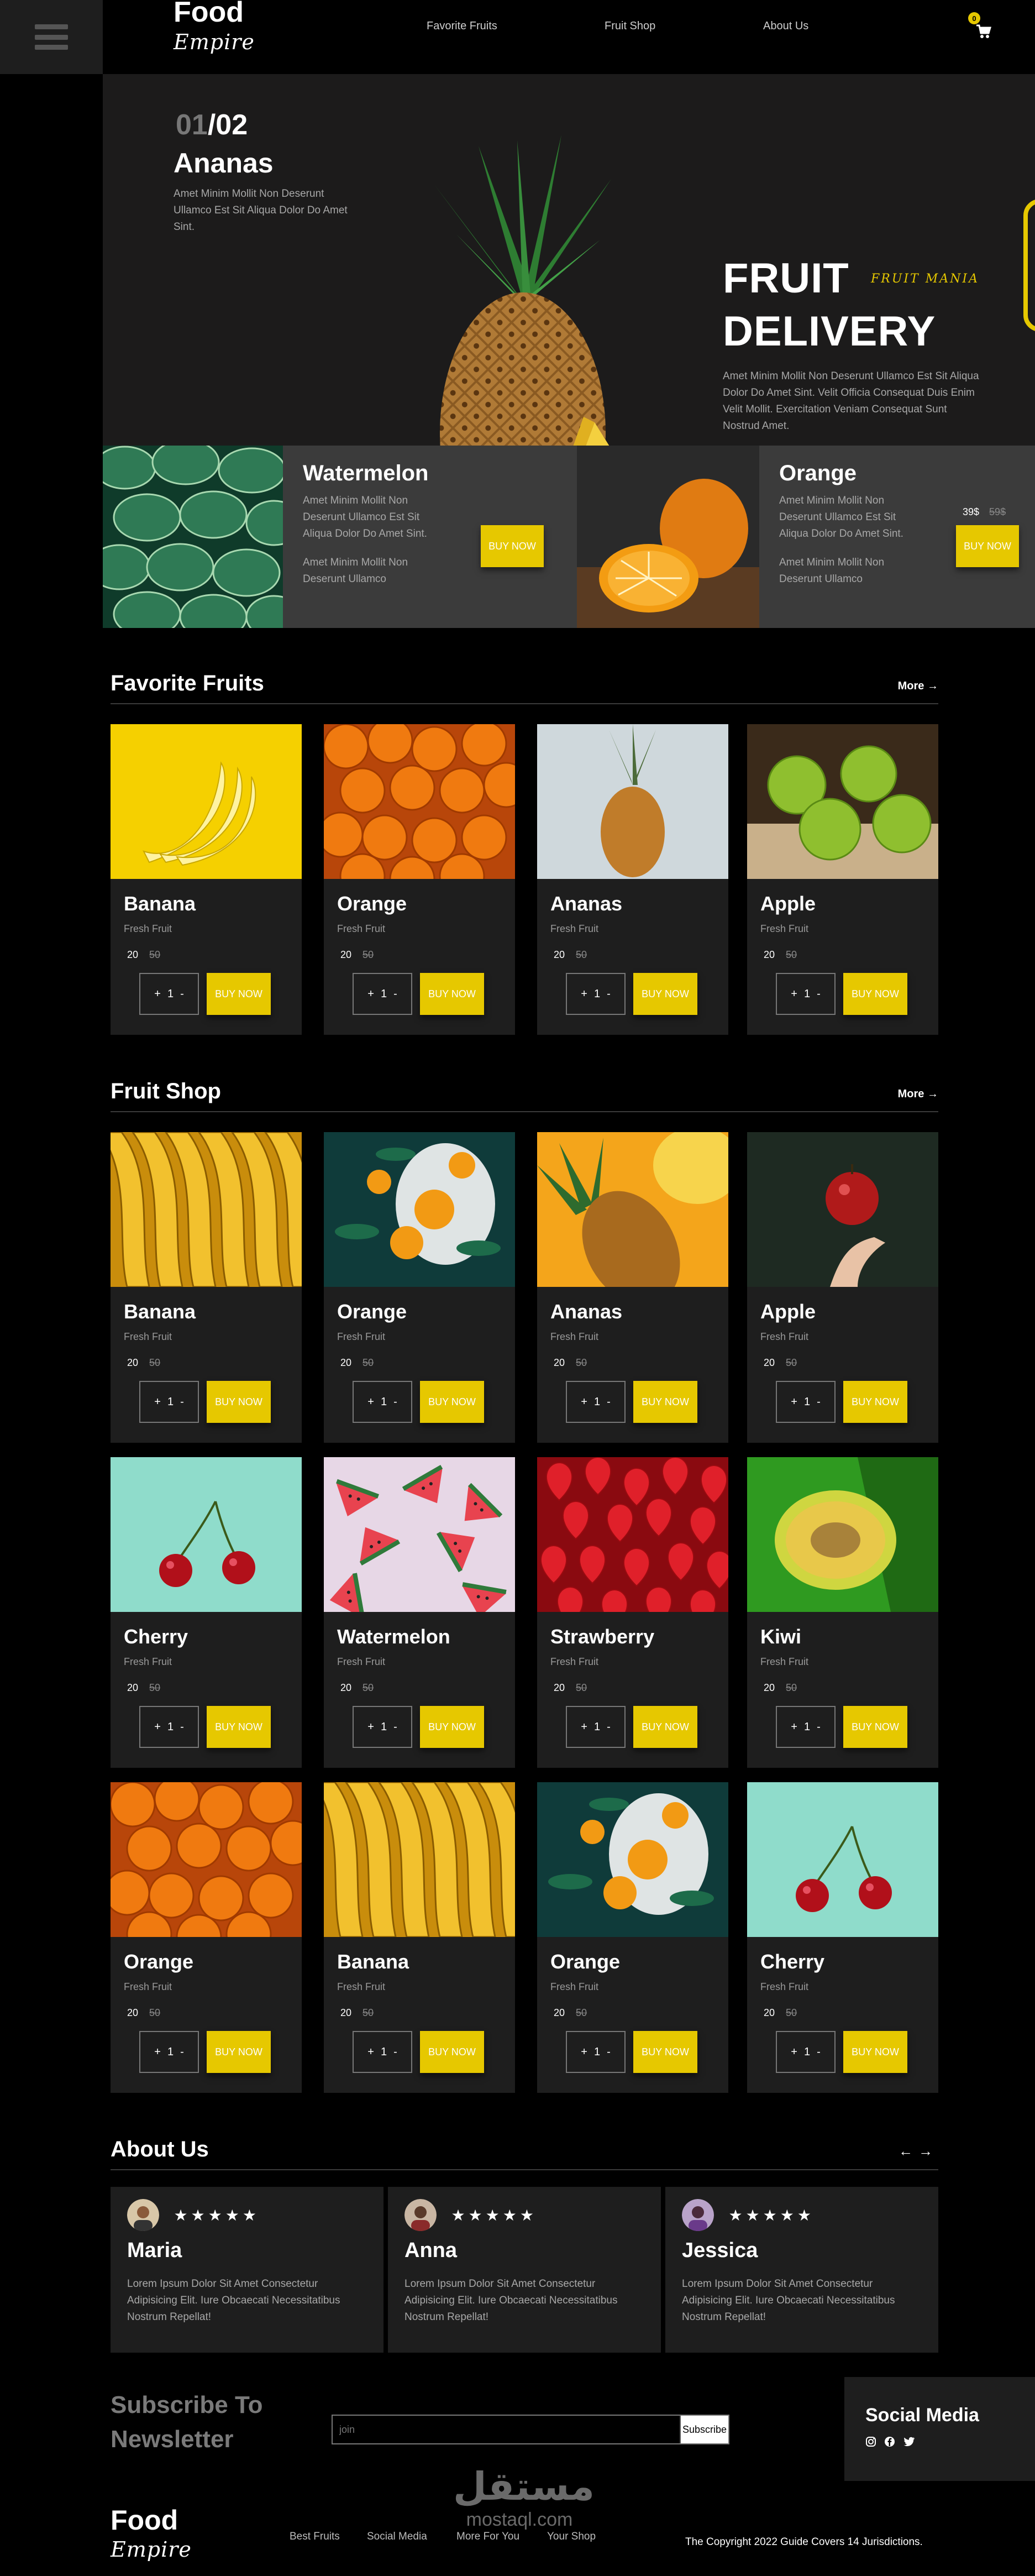 This screenshot has height=2576, width=1035. I want to click on nav-link-about-us: About Us, so click(785, 26).